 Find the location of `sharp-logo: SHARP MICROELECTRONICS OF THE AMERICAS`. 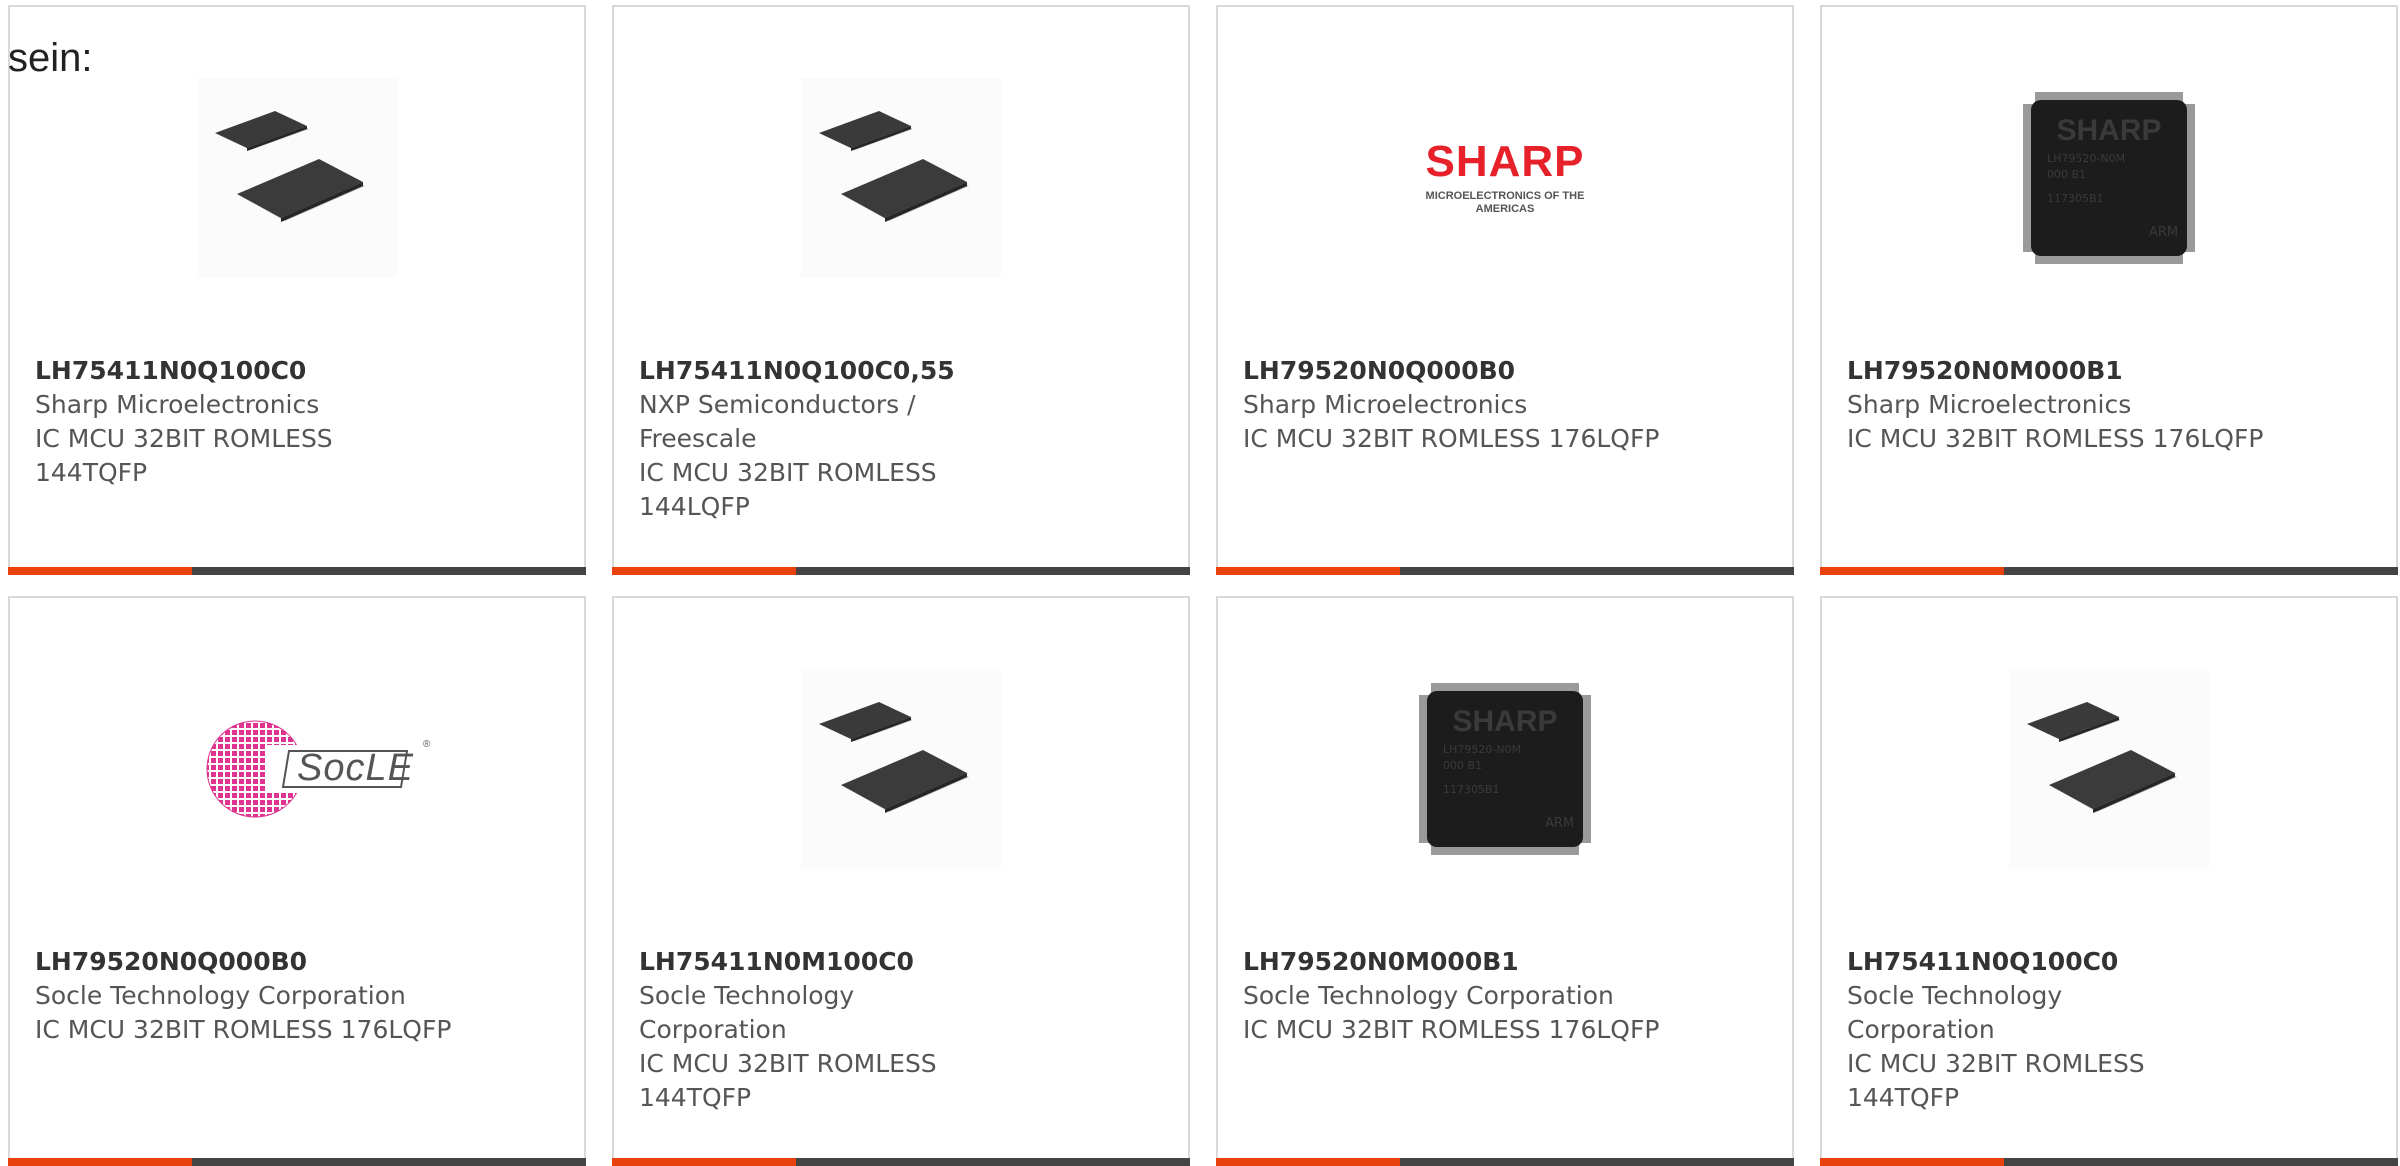

sharp-logo: SHARP MICROELECTRONICS OF THE AMERICAS is located at coordinates (1505, 178).